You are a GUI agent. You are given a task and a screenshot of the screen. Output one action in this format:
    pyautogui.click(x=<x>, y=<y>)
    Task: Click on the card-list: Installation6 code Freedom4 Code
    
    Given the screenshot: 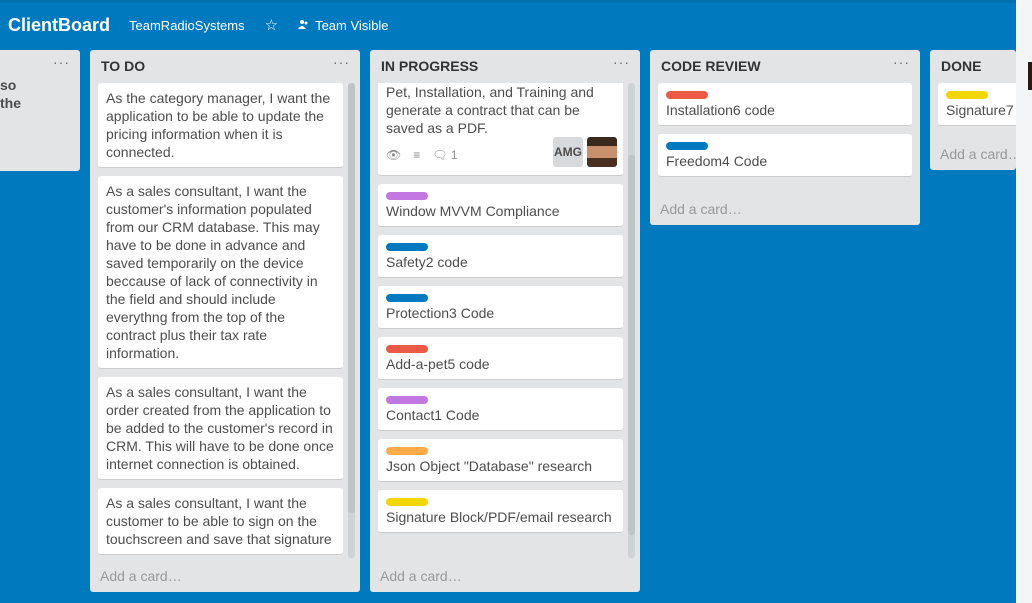 What is the action you would take?
    pyautogui.click(x=785, y=134)
    